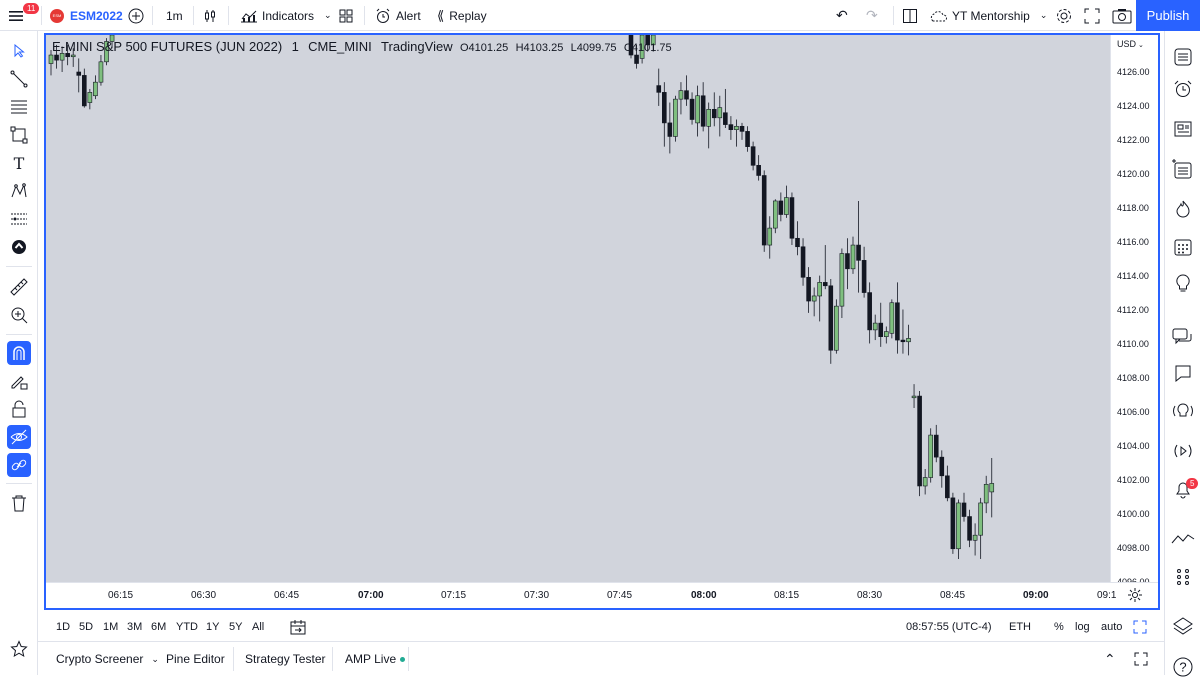 The width and height of the screenshot is (1200, 679). I want to click on hotlist-button, so click(1183, 209).